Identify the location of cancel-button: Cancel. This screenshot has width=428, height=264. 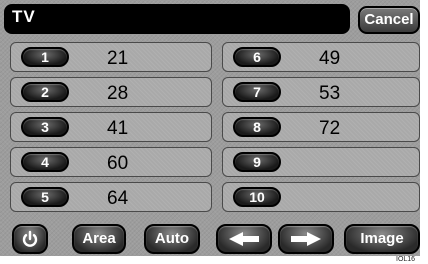
(389, 20).